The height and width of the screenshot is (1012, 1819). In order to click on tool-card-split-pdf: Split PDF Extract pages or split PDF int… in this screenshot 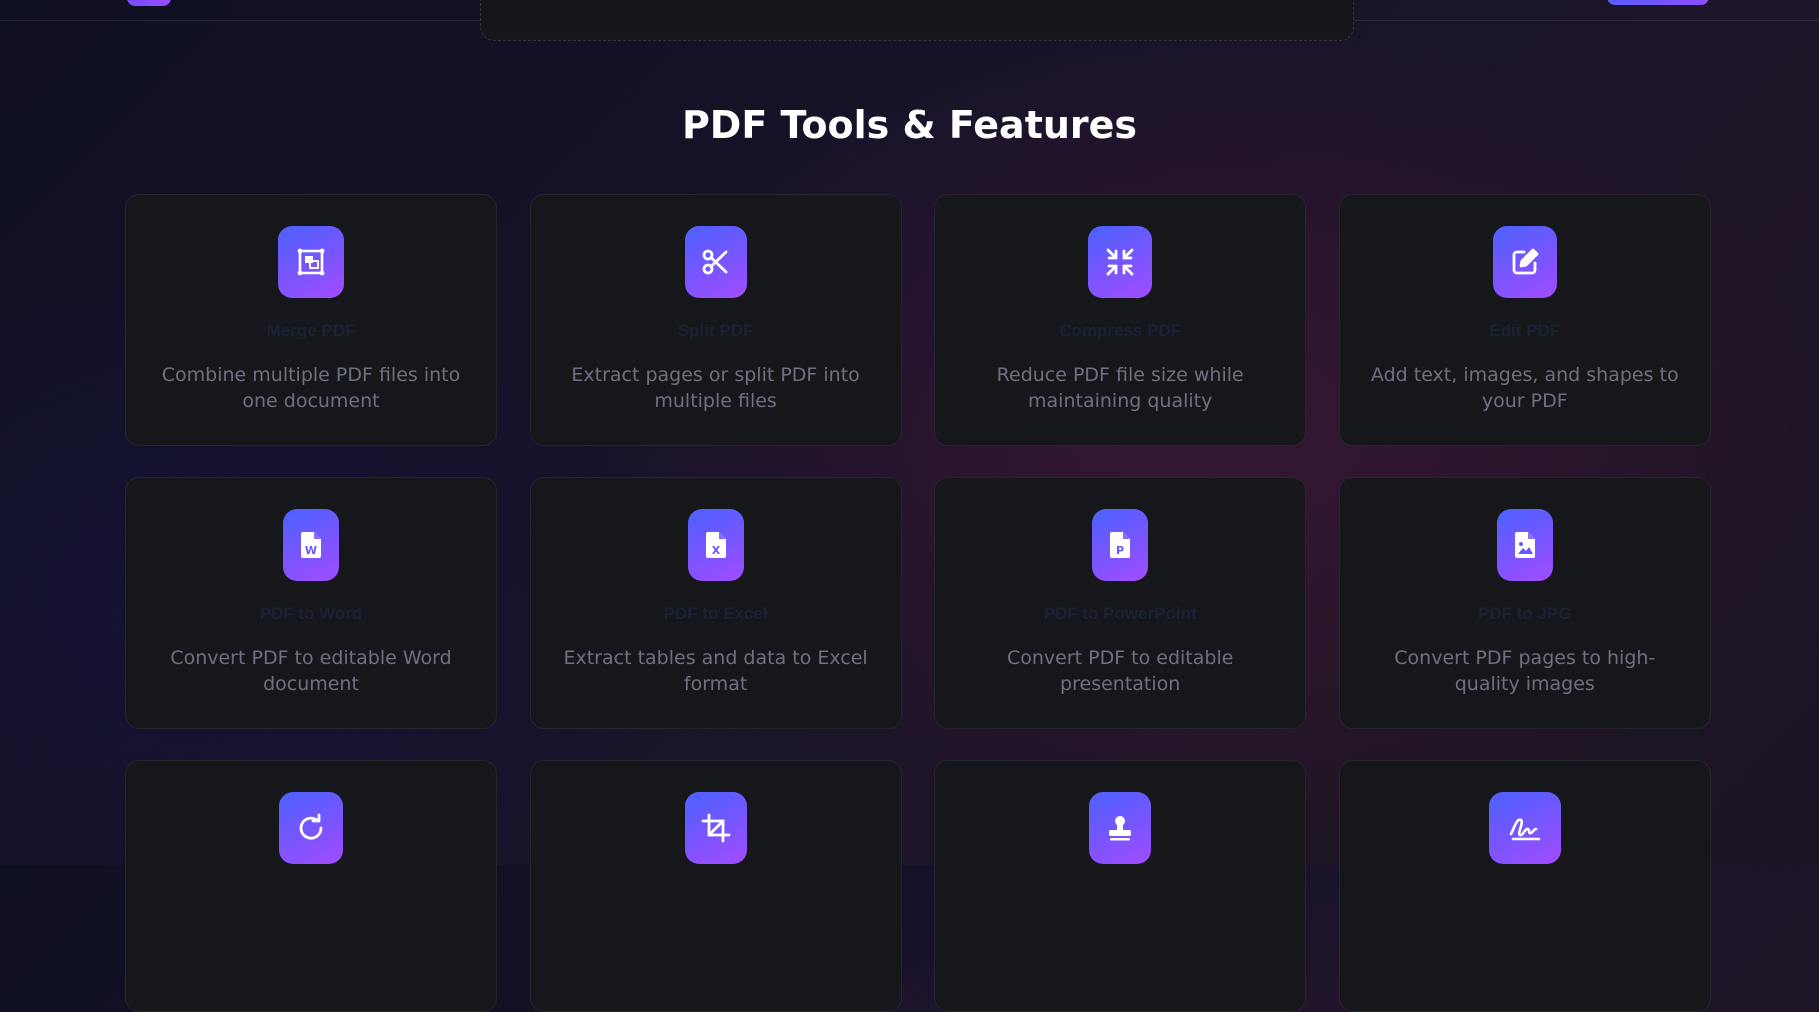, I will do `click(715, 320)`.